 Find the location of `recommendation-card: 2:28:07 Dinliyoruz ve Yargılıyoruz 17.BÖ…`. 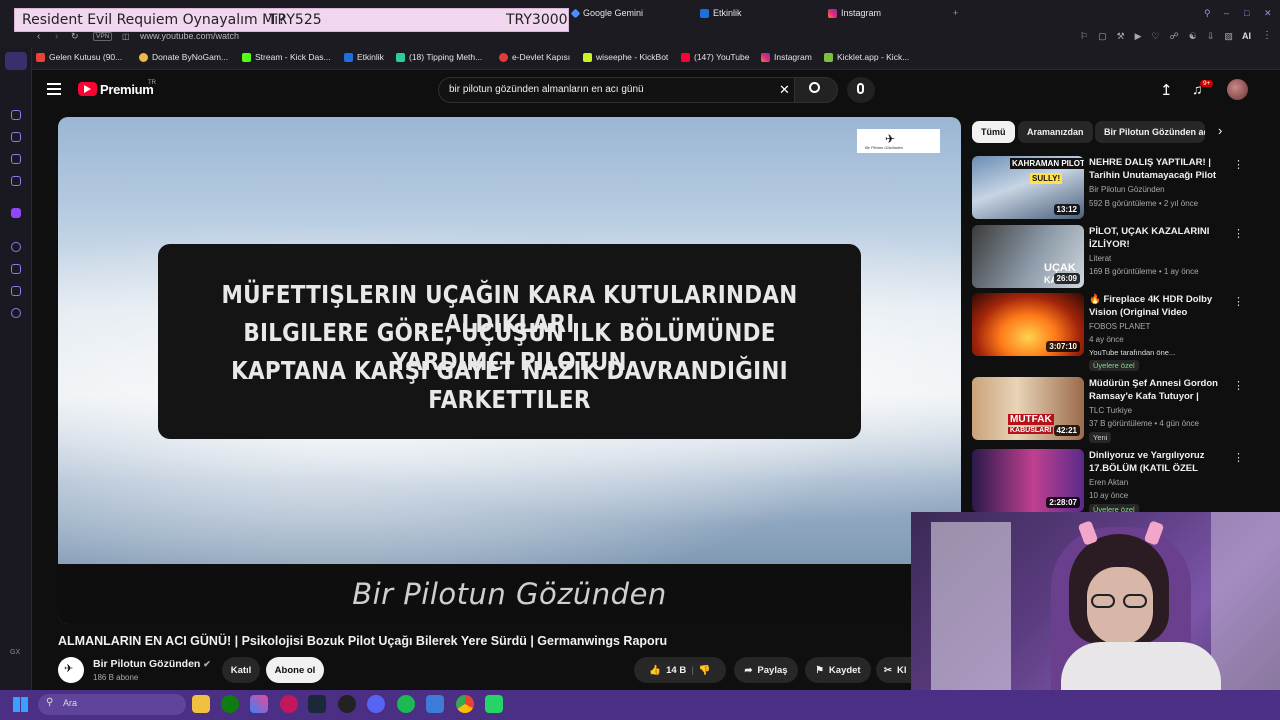

recommendation-card: 2:28:07 Dinliyoruz ve Yargılıyoruz 17.BÖ… is located at coordinates (1111, 482).